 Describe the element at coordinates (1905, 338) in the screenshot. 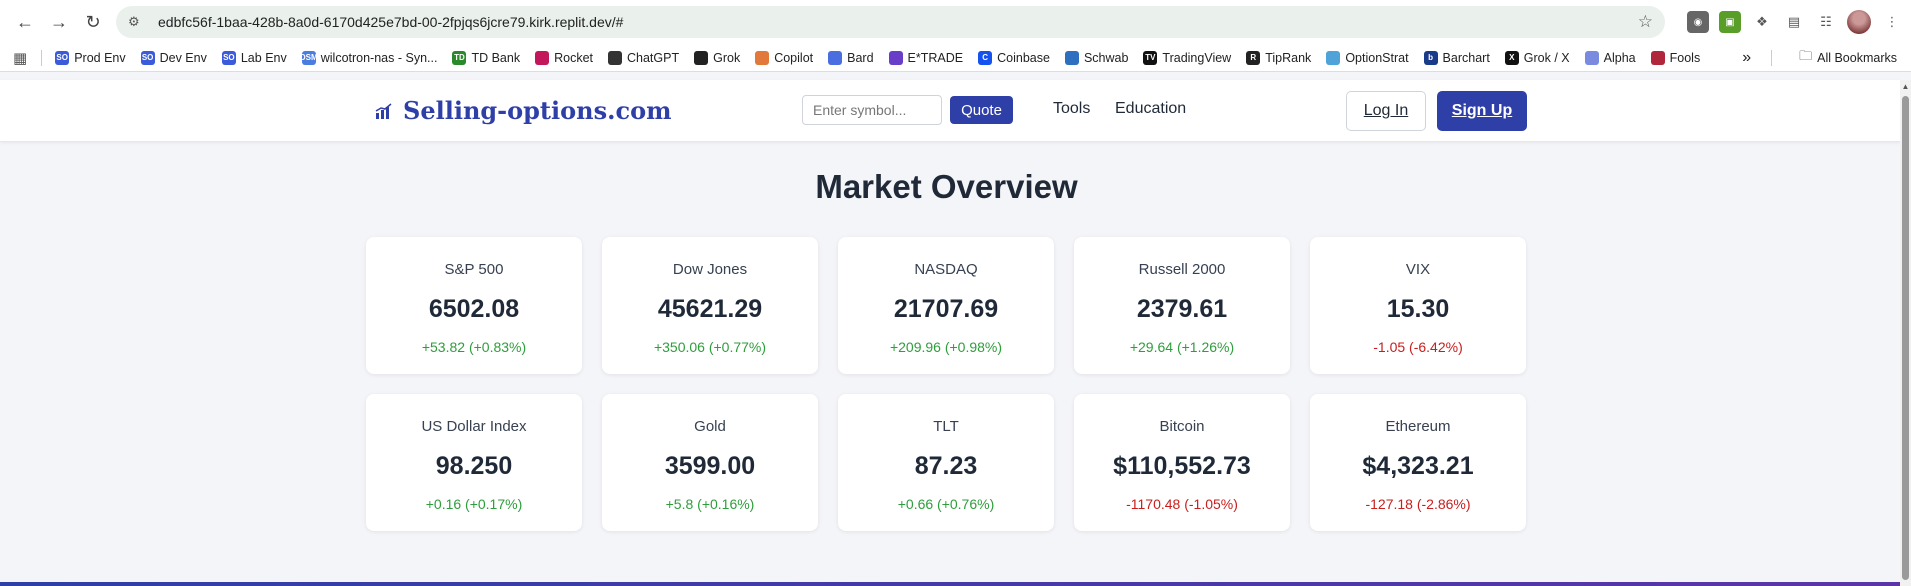

I see `scroll-thumb` at that location.